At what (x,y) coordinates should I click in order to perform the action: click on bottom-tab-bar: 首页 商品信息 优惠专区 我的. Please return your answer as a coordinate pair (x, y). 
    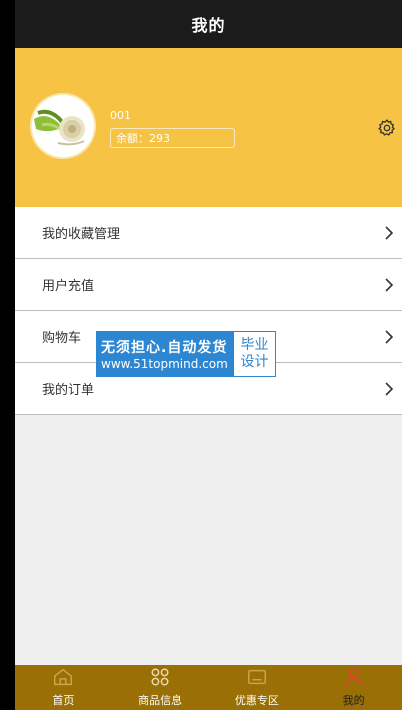
    Looking at the image, I should click on (208, 687).